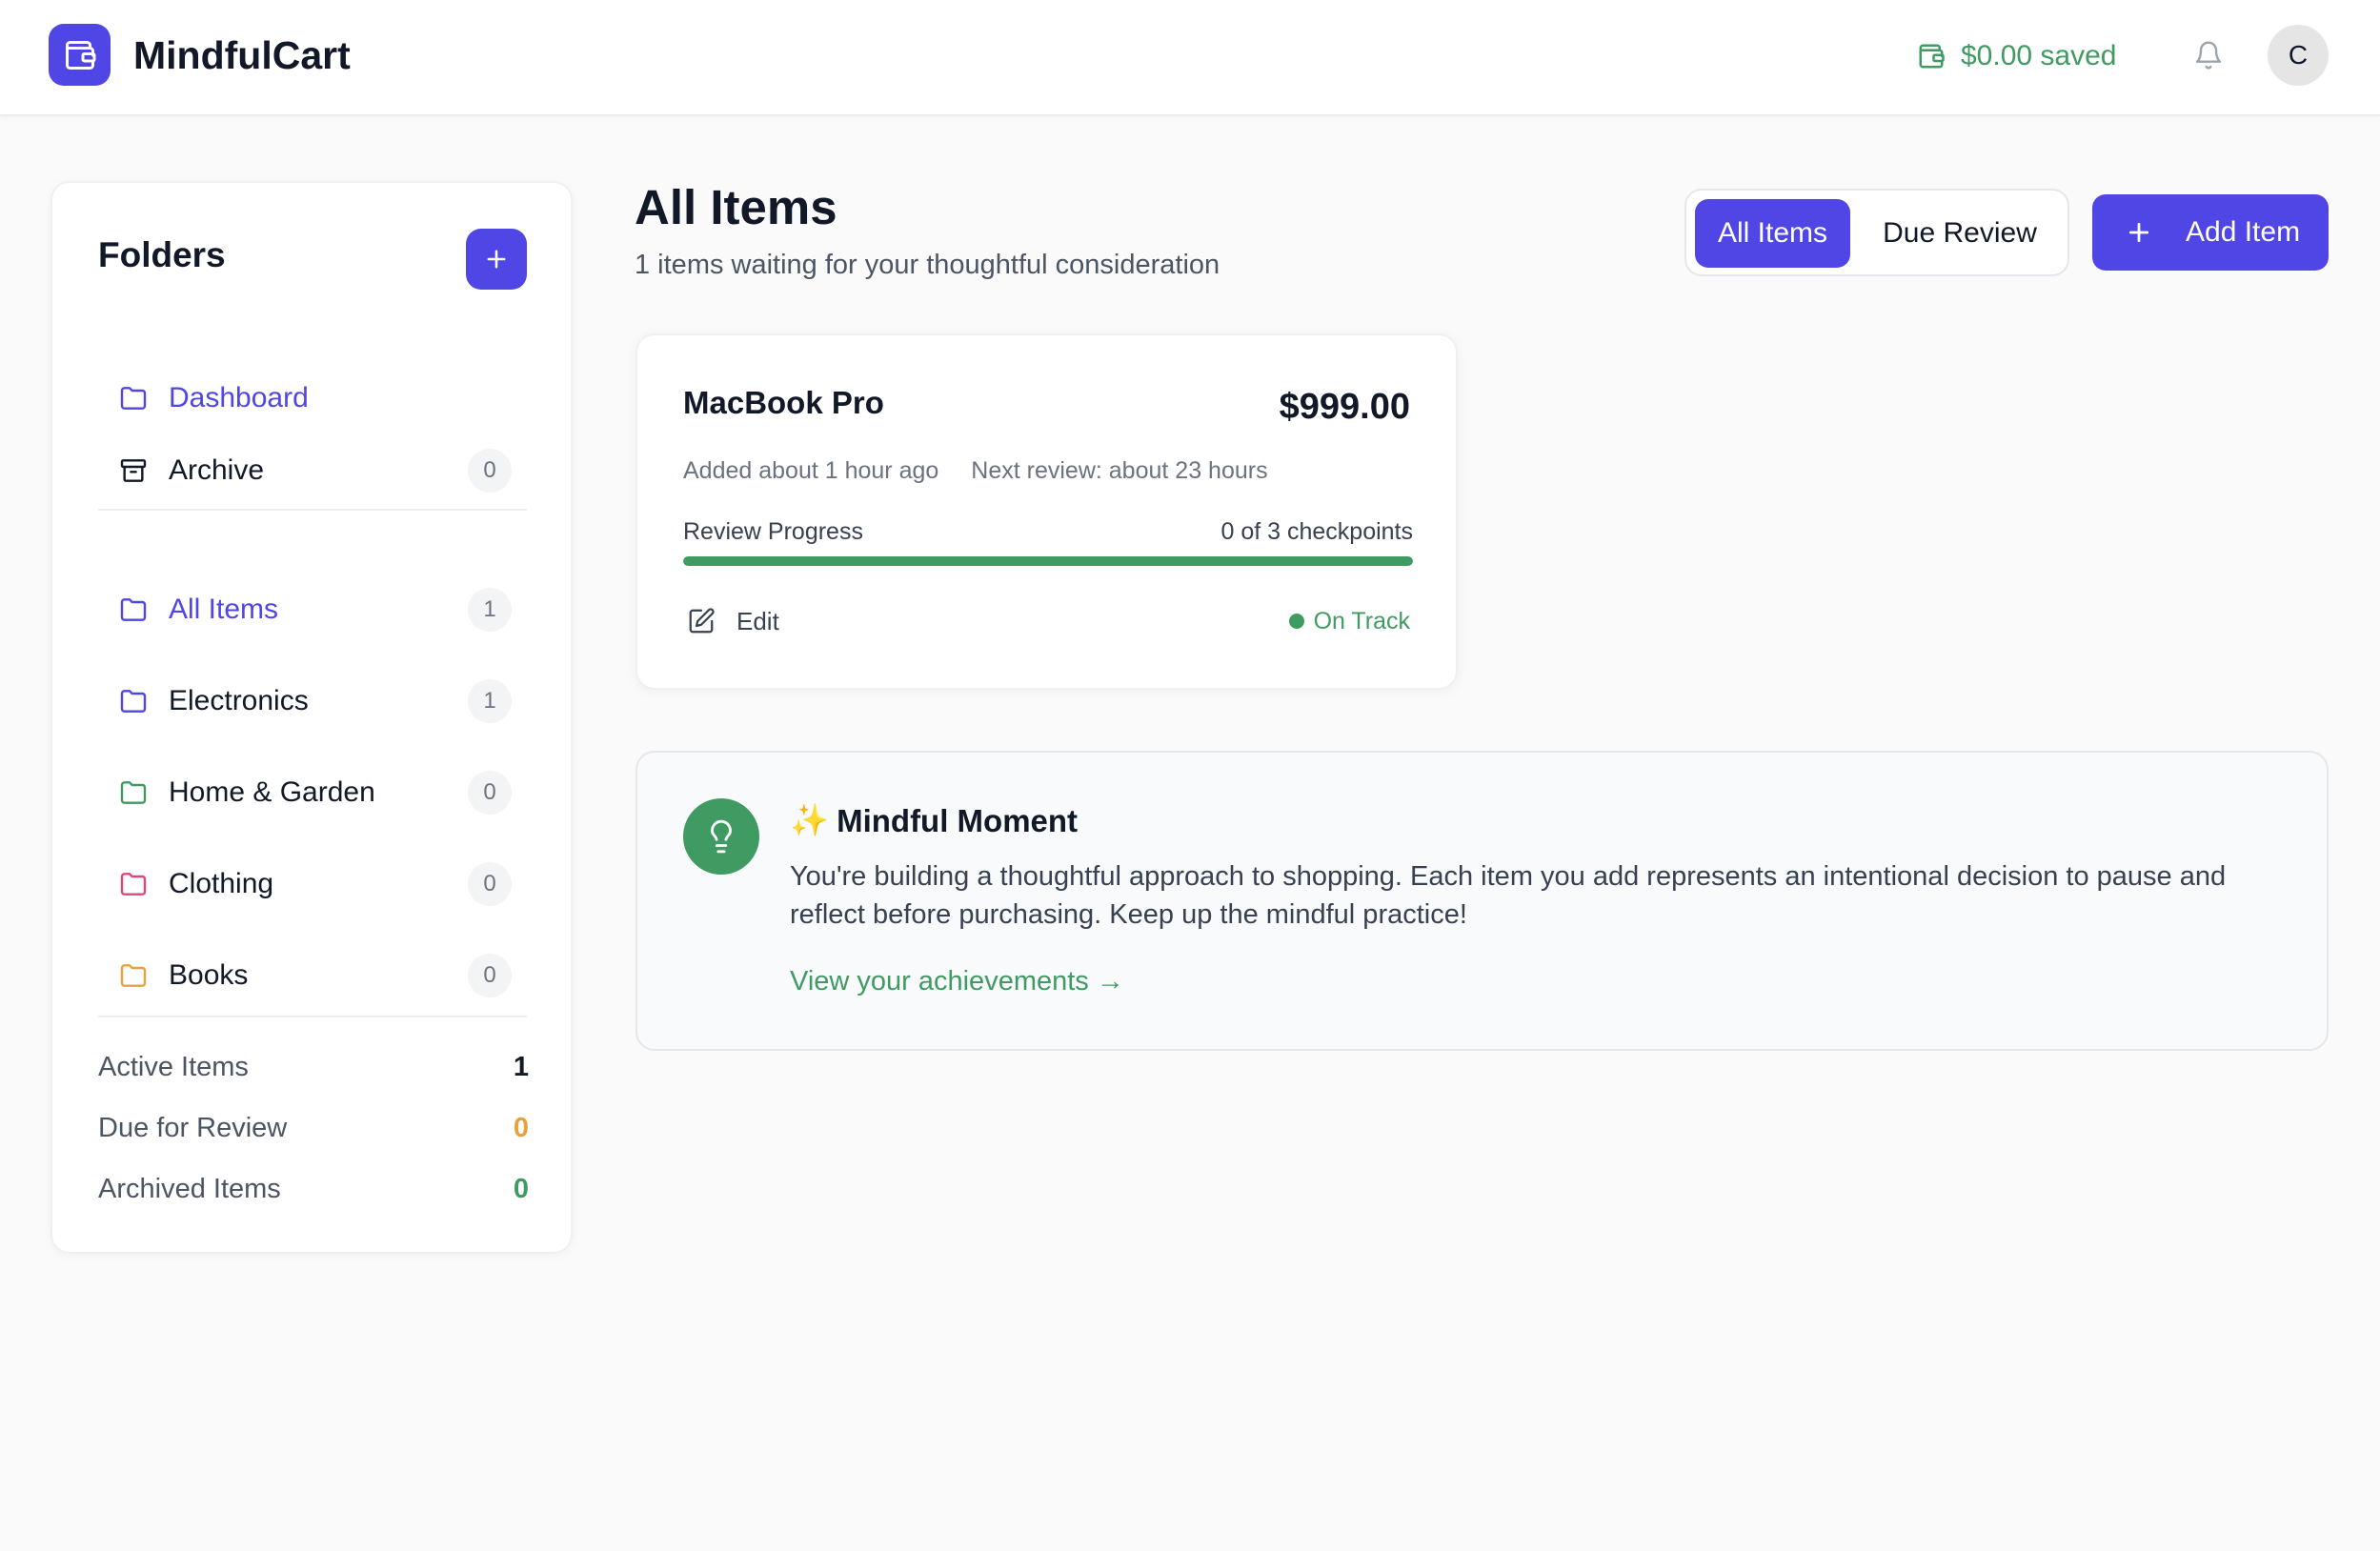  What do you see at coordinates (189, 1188) in the screenshot?
I see `stat-label: Archived Items` at bounding box center [189, 1188].